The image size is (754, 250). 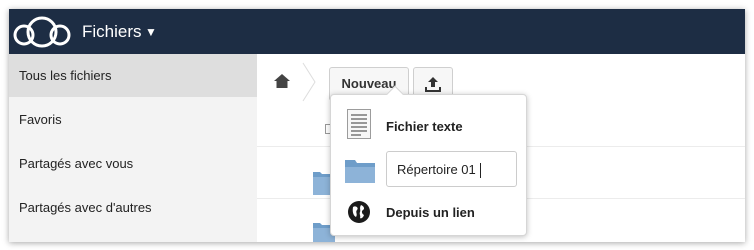 What do you see at coordinates (359, 212) in the screenshot?
I see `globe-icon` at bounding box center [359, 212].